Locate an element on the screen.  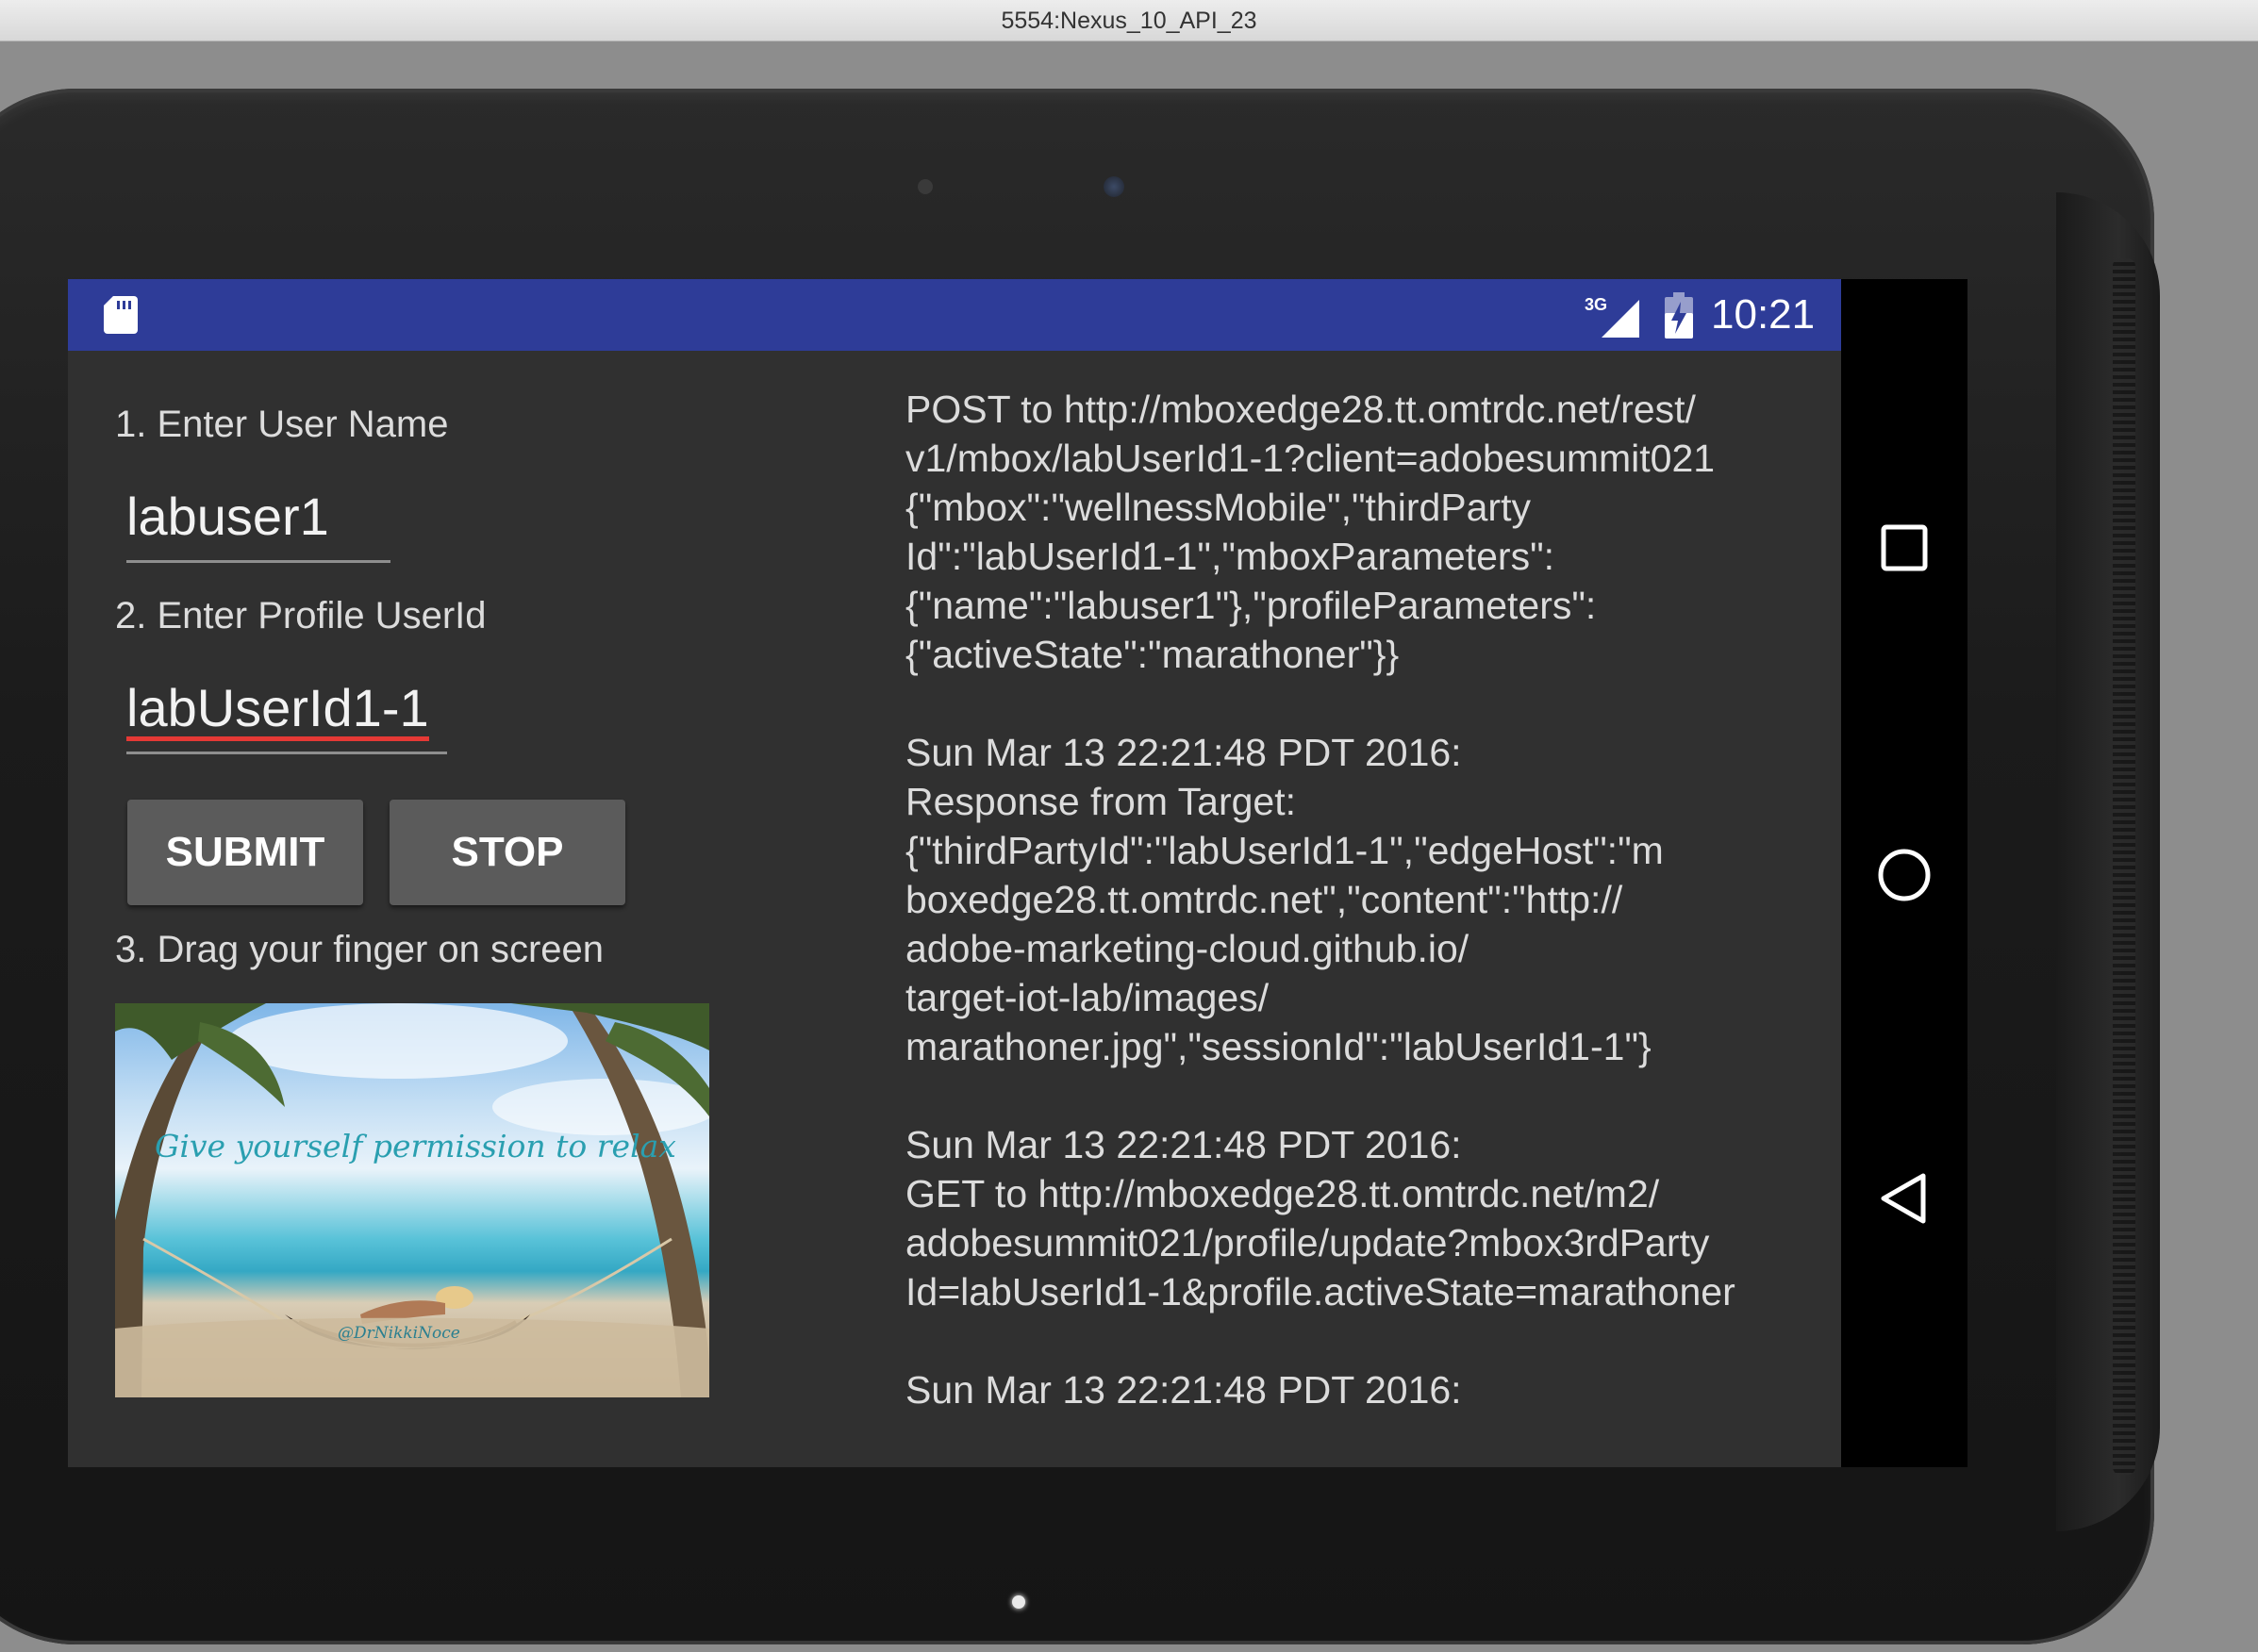
network-type-label: 3G is located at coordinates (1596, 304).